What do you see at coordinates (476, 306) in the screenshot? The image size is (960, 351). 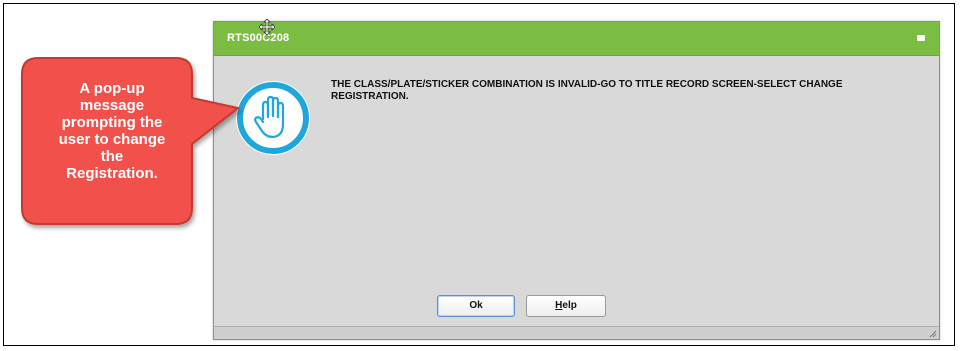 I see `ok-button: Ok` at bounding box center [476, 306].